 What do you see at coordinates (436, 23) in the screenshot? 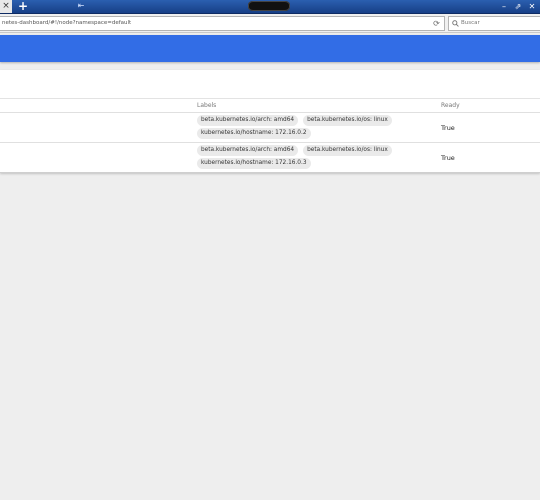
I see `reload-icon: ⟳` at bounding box center [436, 23].